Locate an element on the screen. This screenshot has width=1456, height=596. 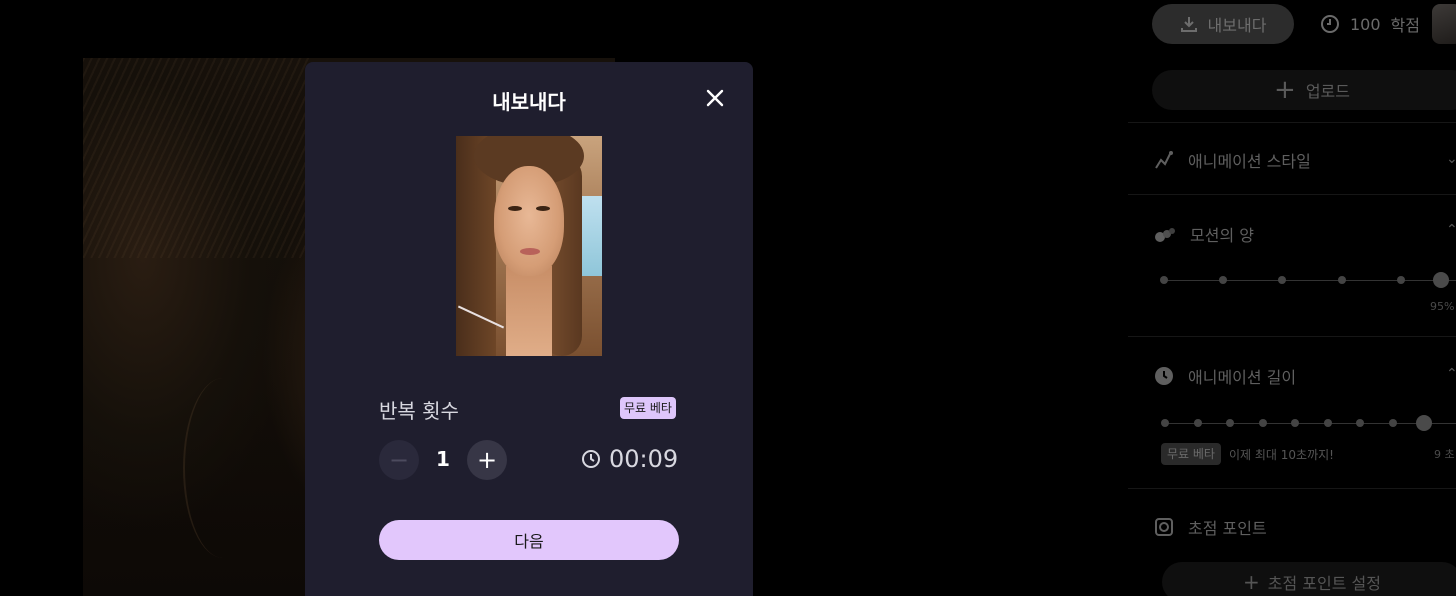
animation-length-label: 애니메이션 길이 is located at coordinates (1242, 377).